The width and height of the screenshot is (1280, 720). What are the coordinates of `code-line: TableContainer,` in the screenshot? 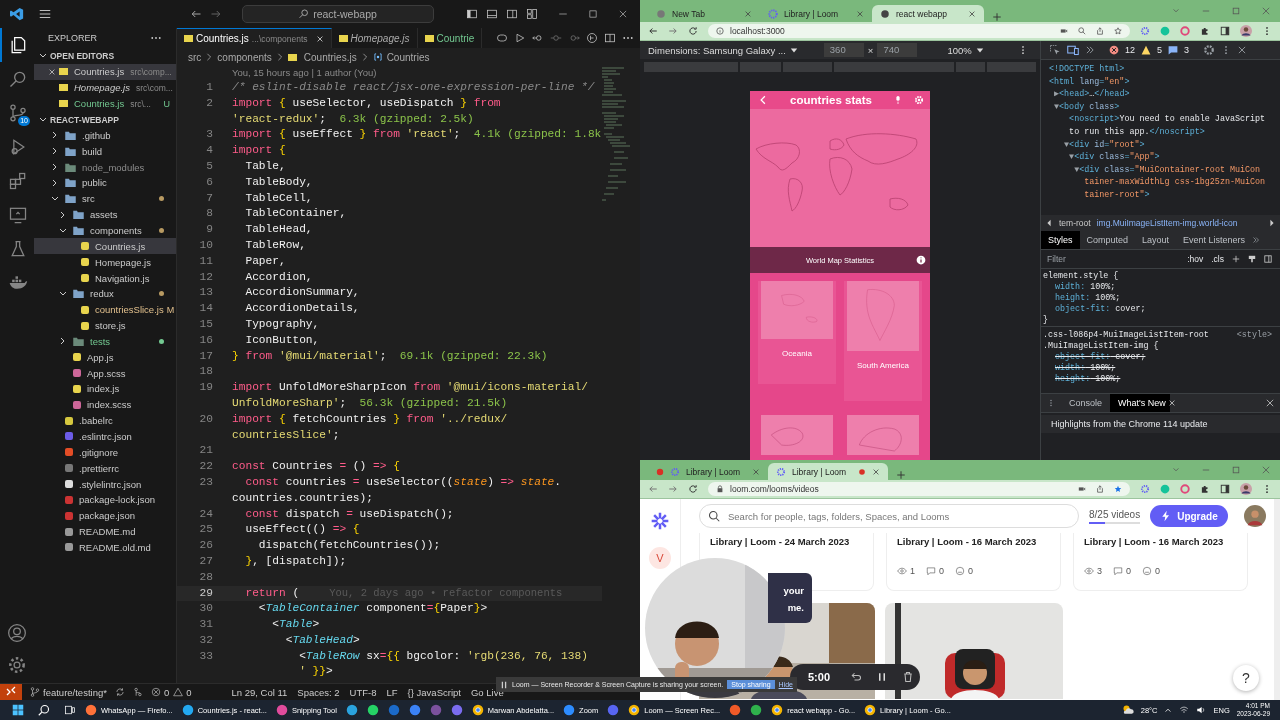 It's located at (295, 214).